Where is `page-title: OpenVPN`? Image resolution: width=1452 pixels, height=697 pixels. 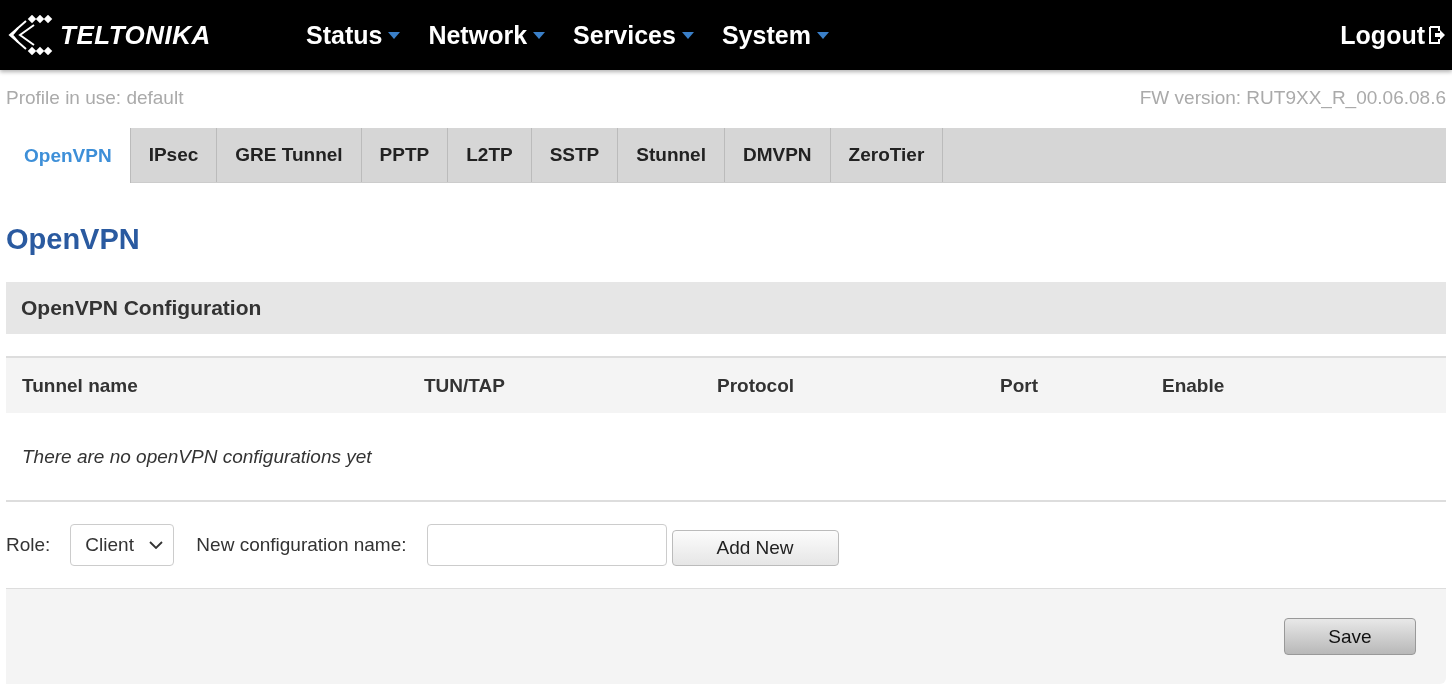
page-title: OpenVPN is located at coordinates (73, 239).